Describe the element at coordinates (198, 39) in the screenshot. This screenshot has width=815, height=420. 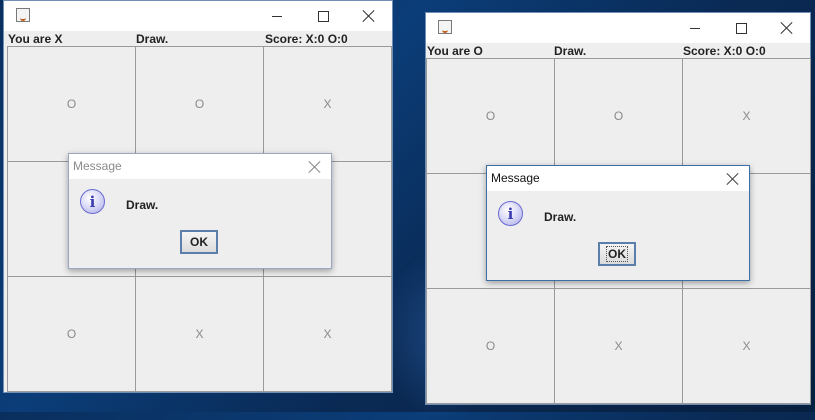
I see `status-bar: You are X Draw. Score: X:0 O:0` at that location.